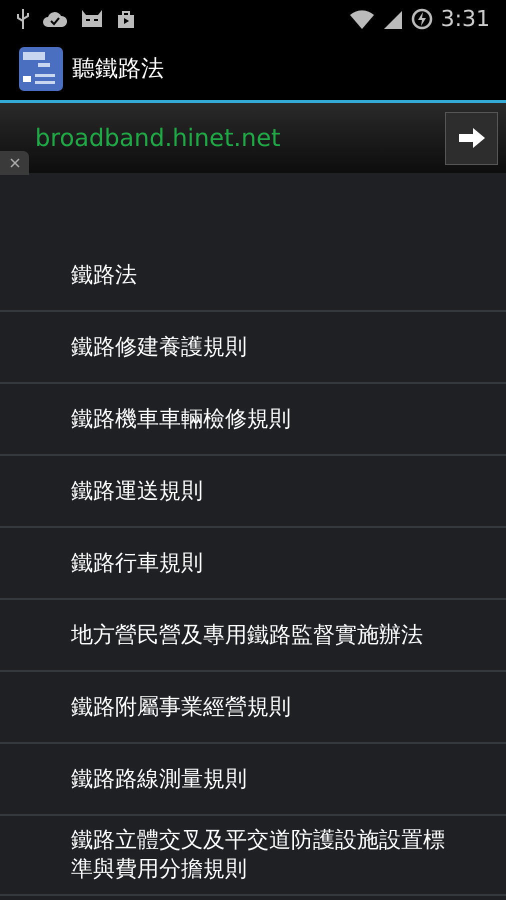 The height and width of the screenshot is (900, 506). I want to click on close-ad-button, so click(14, 163).